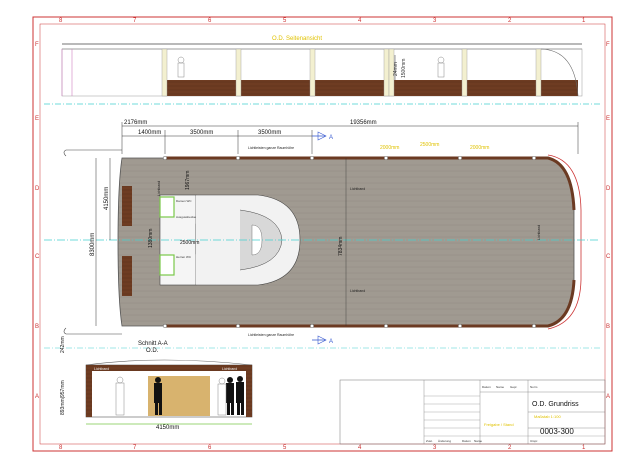 Image resolution: width=623 pixels, height=464 pixels. I want to click on grid-number: 1, so click(584, 448).